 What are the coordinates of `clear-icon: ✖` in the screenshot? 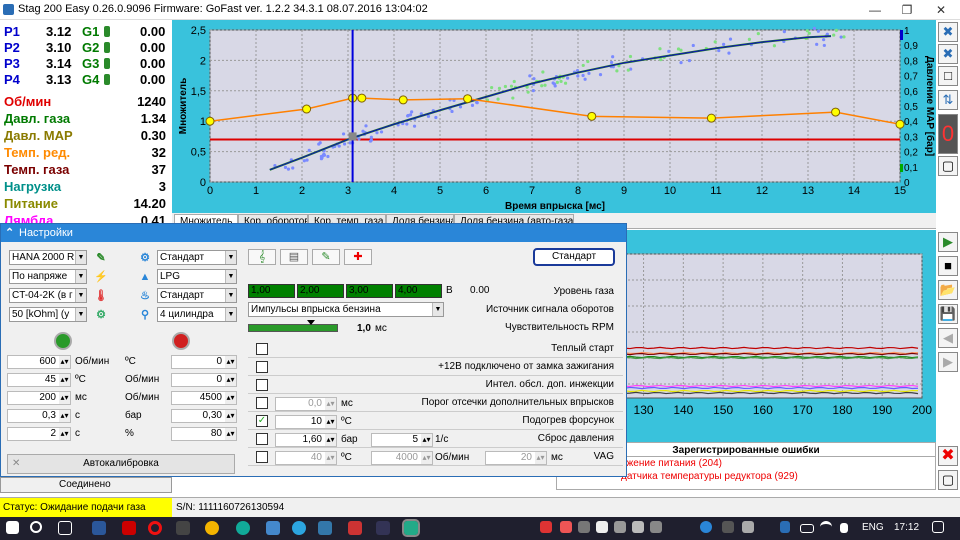 It's located at (948, 32).